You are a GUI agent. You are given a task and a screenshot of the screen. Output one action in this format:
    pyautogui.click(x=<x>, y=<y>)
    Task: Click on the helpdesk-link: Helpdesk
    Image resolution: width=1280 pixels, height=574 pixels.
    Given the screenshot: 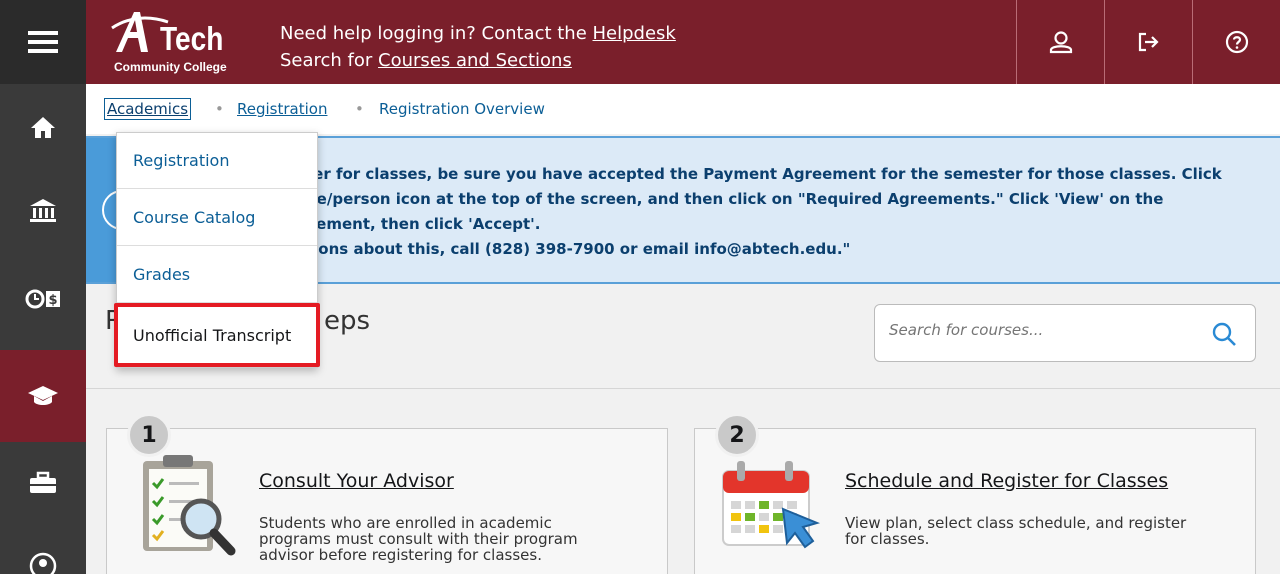 What is the action you would take?
    pyautogui.click(x=634, y=33)
    